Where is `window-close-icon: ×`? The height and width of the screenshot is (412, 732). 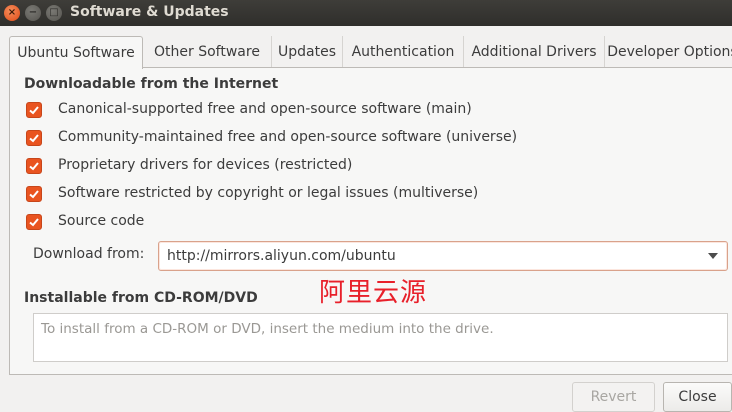
window-close-icon: × is located at coordinates (12, 13).